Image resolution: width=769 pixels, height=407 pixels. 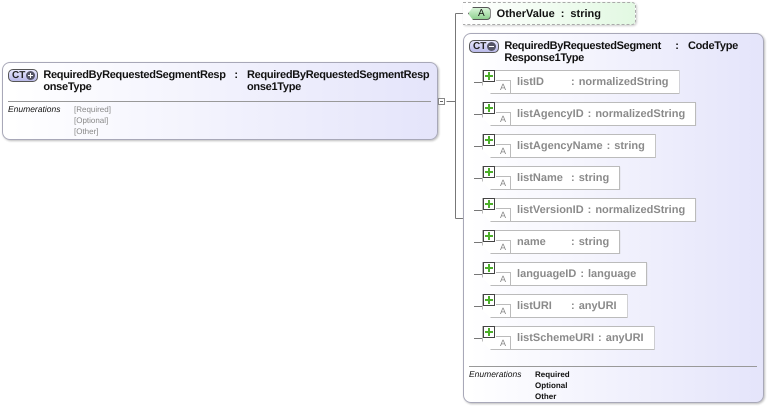 What do you see at coordinates (540, 178) in the screenshot?
I see `attribute-name: listName` at bounding box center [540, 178].